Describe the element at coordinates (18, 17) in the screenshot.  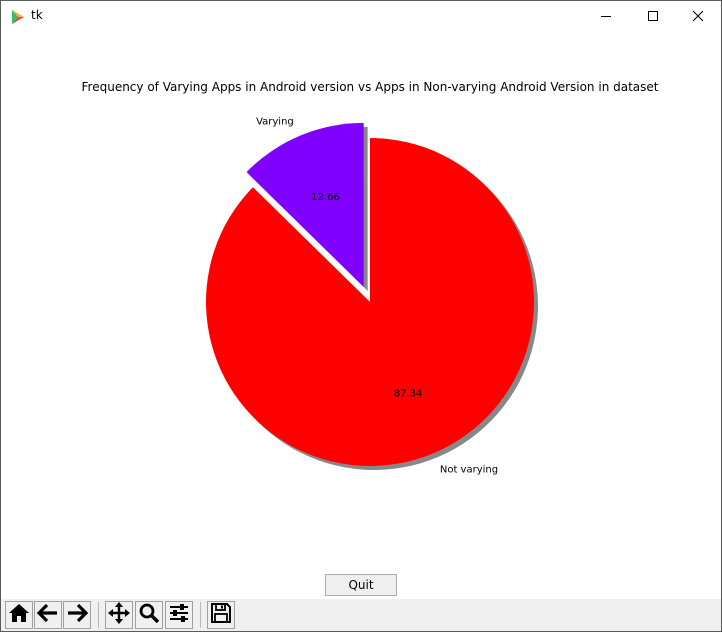
I see `tk-feather-icon` at that location.